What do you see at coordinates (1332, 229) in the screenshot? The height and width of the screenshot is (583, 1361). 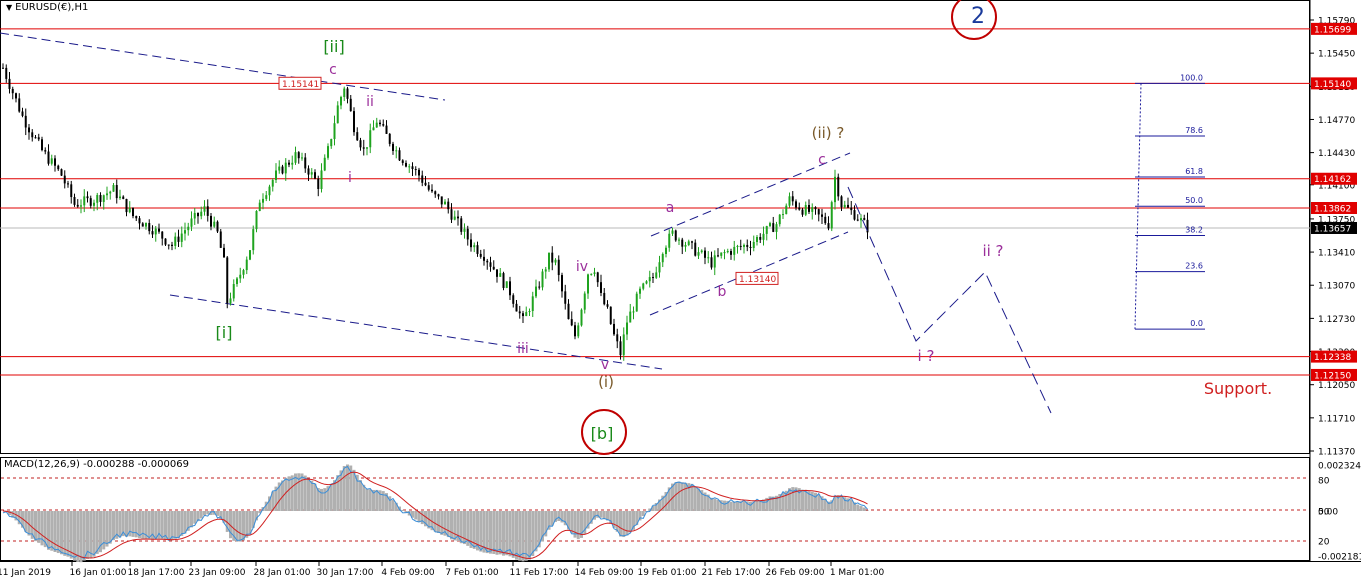 I see `current-price-label: 1.13657` at bounding box center [1332, 229].